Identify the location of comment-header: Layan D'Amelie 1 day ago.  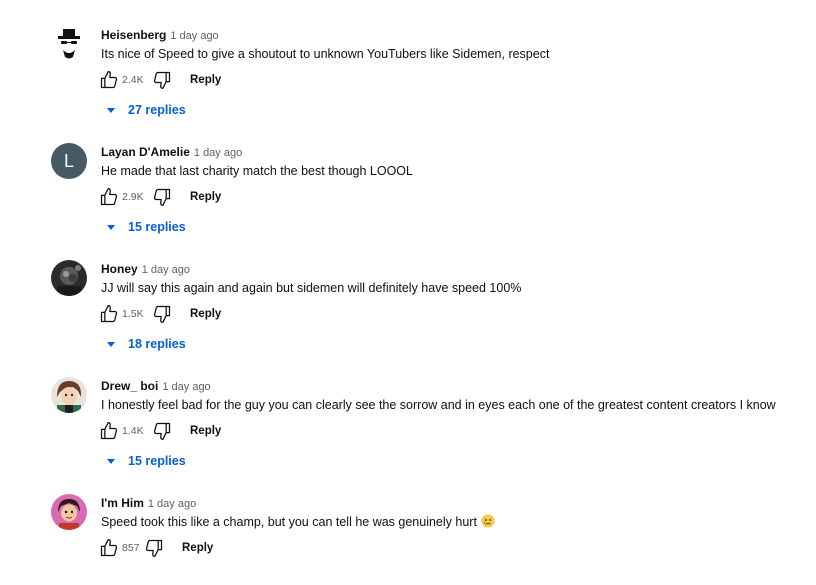
(171, 151).